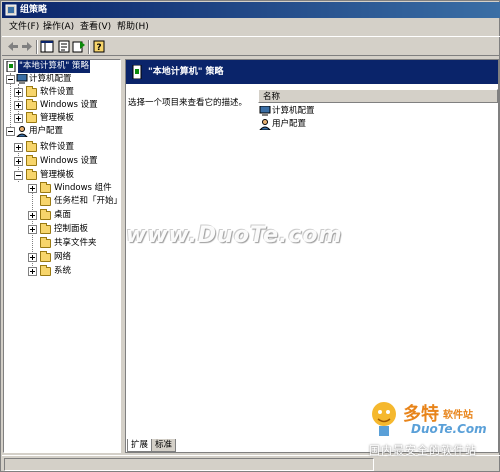 The image size is (500, 472). Describe the element at coordinates (27, 46) in the screenshot. I see `forward-icon` at that location.